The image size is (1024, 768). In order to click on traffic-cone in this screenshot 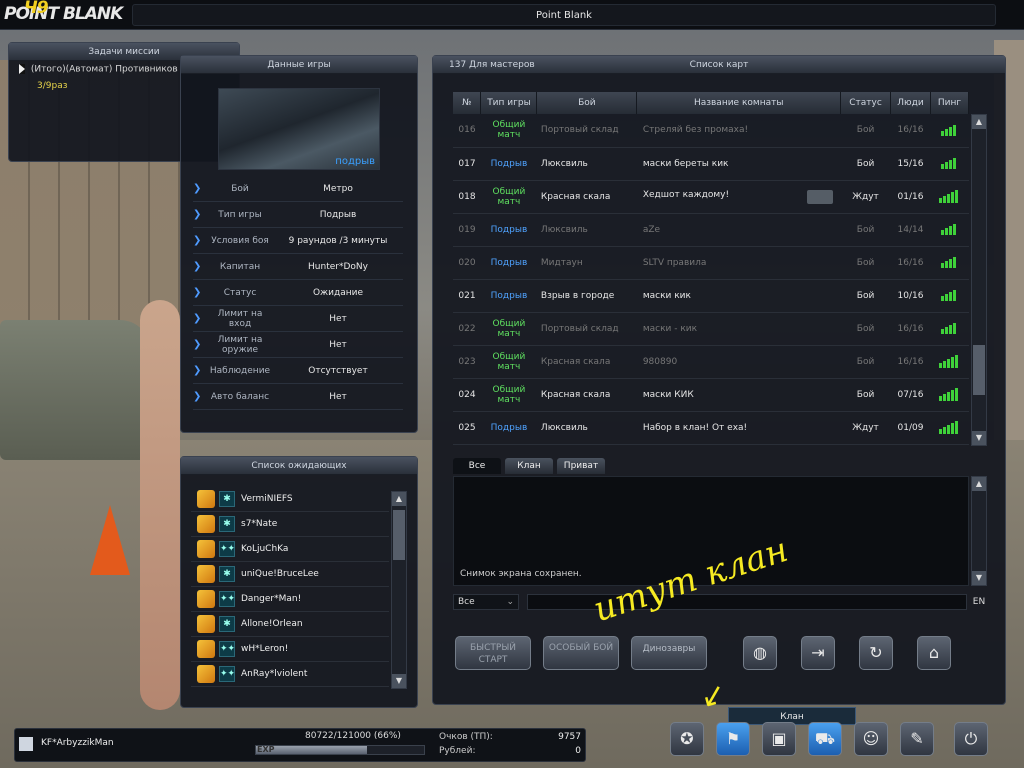, I will do `click(110, 540)`.